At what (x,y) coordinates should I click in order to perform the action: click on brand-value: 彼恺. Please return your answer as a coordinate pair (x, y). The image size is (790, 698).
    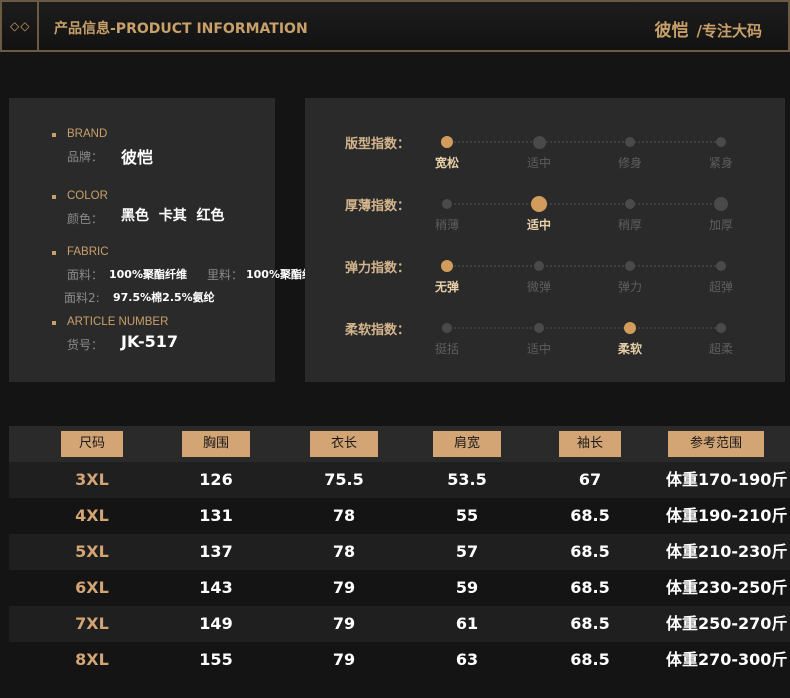
    Looking at the image, I should click on (137, 157).